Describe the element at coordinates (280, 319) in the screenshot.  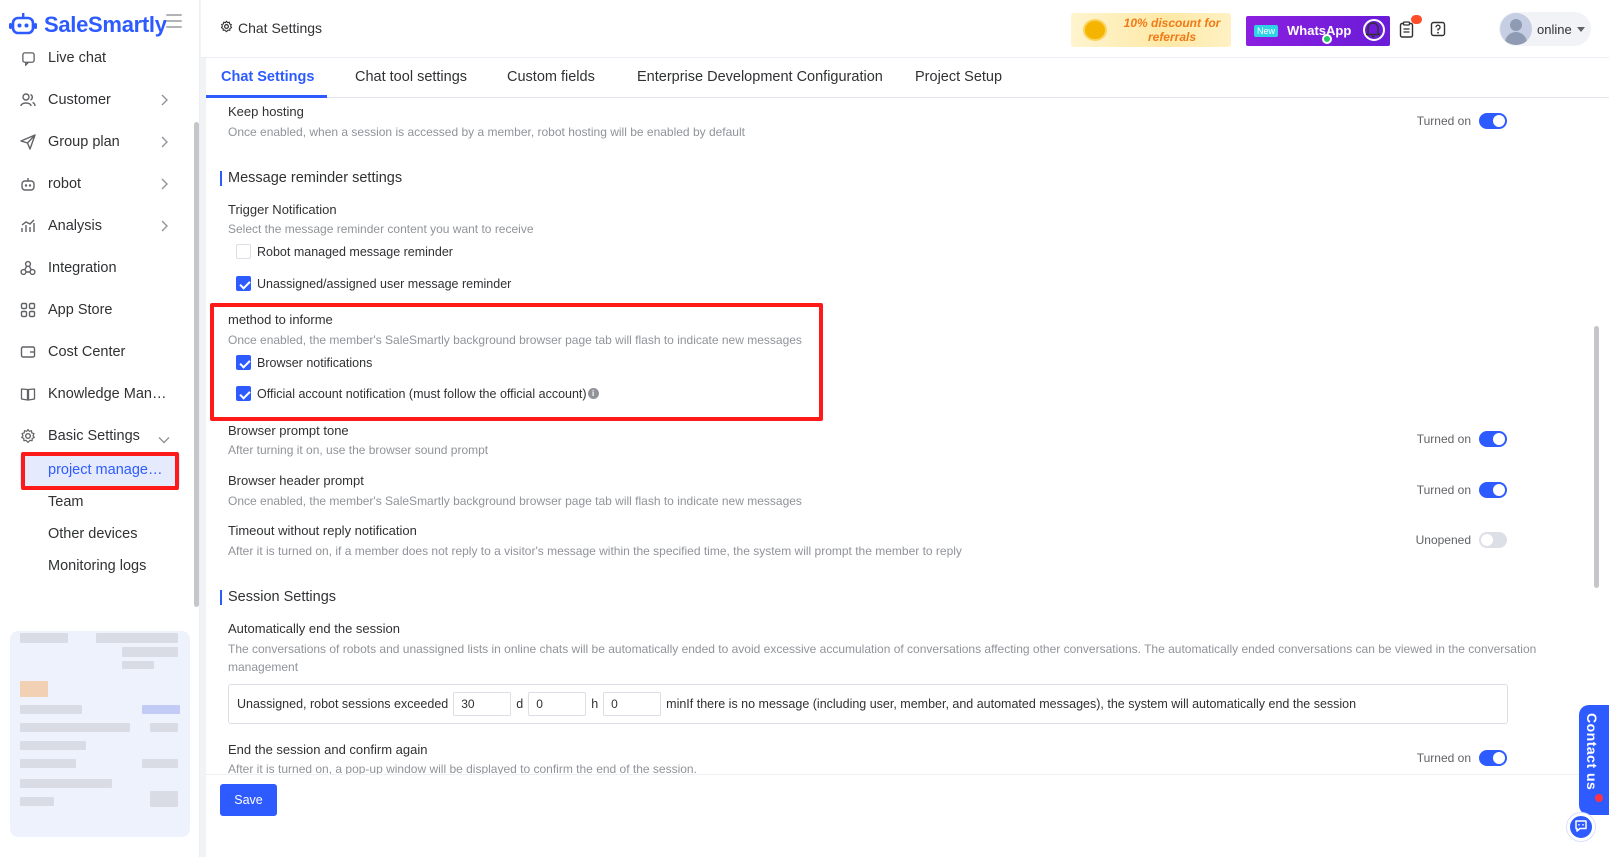
I see `method-to-inform-title: method to informe` at that location.